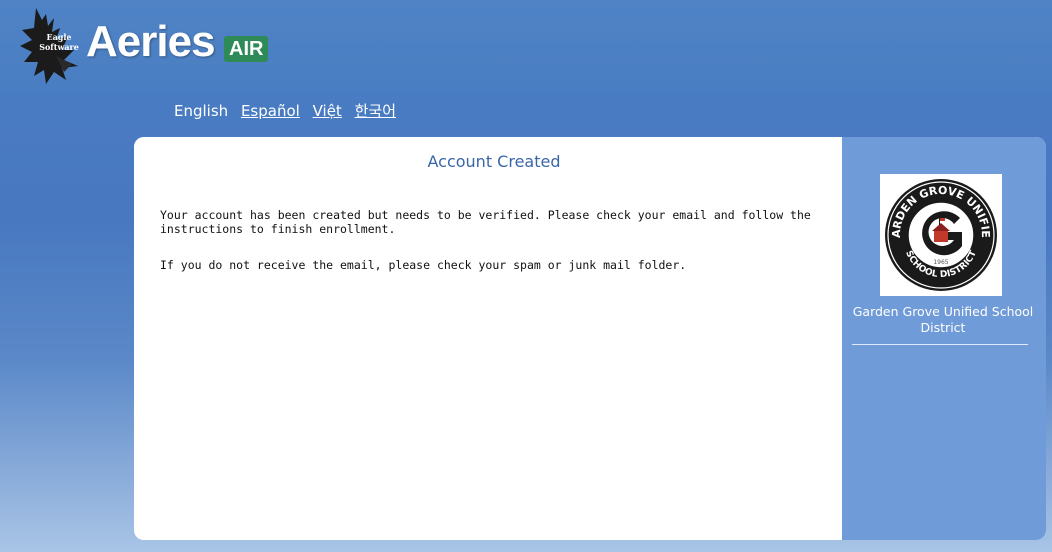 Image resolution: width=1052 pixels, height=552 pixels. What do you see at coordinates (151, 41) in the screenshot?
I see `aeries-brand-name: Aeries` at bounding box center [151, 41].